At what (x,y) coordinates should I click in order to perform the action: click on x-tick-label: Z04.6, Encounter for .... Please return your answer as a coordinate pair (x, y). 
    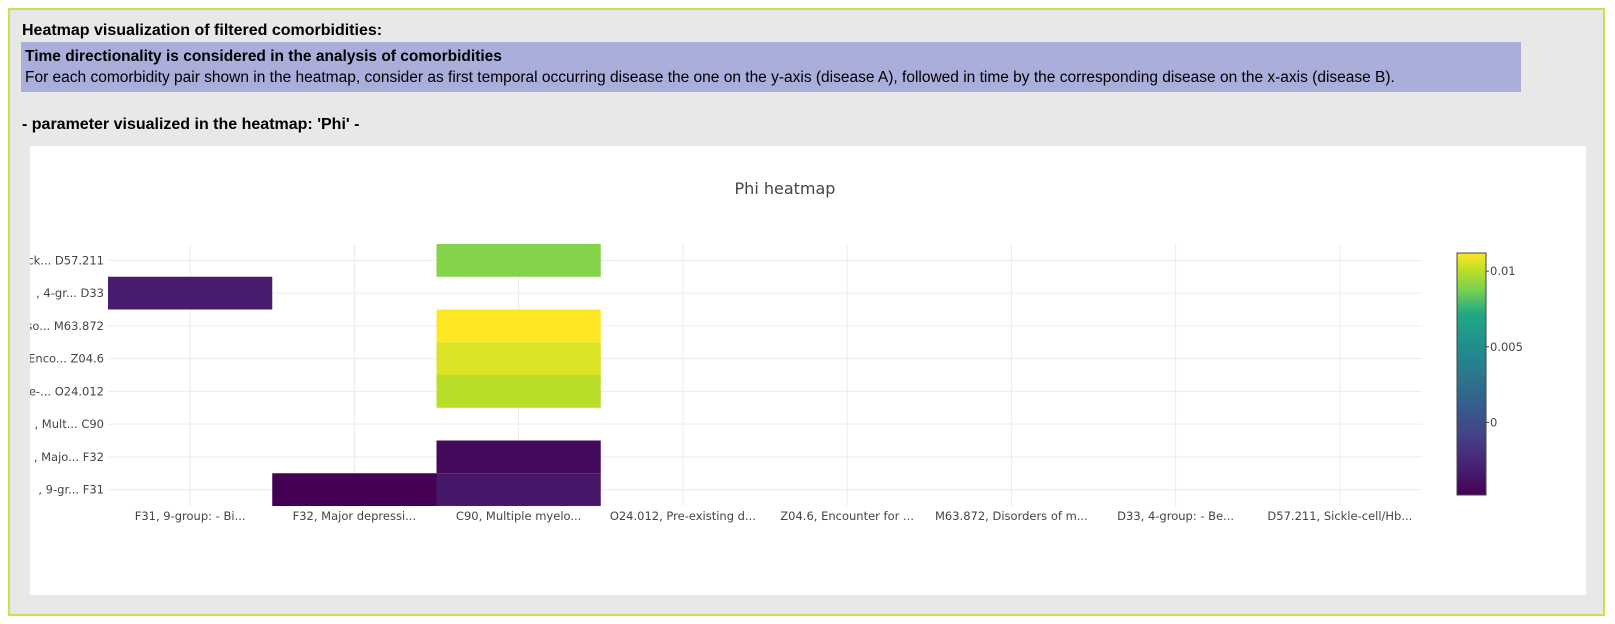
    Looking at the image, I should click on (847, 516).